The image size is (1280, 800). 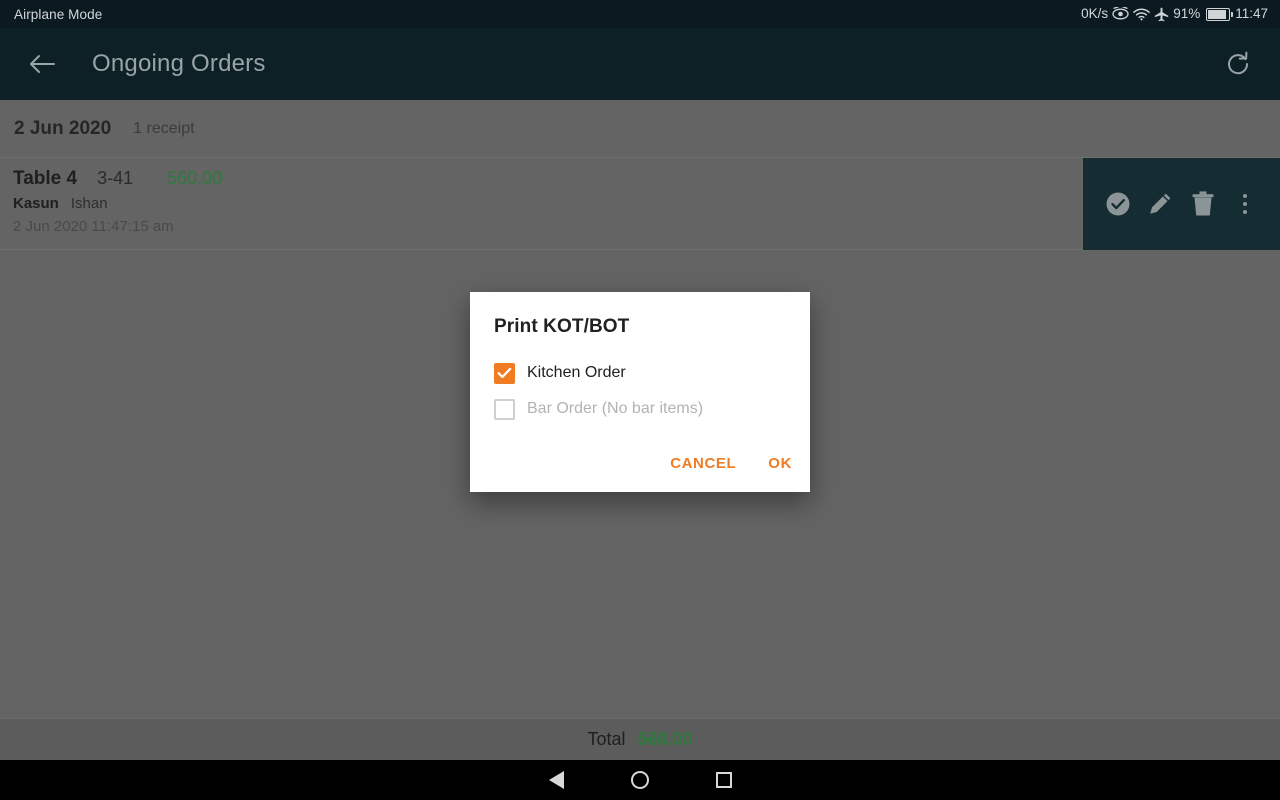 What do you see at coordinates (1118, 204) in the screenshot?
I see `check-circle-icon` at bounding box center [1118, 204].